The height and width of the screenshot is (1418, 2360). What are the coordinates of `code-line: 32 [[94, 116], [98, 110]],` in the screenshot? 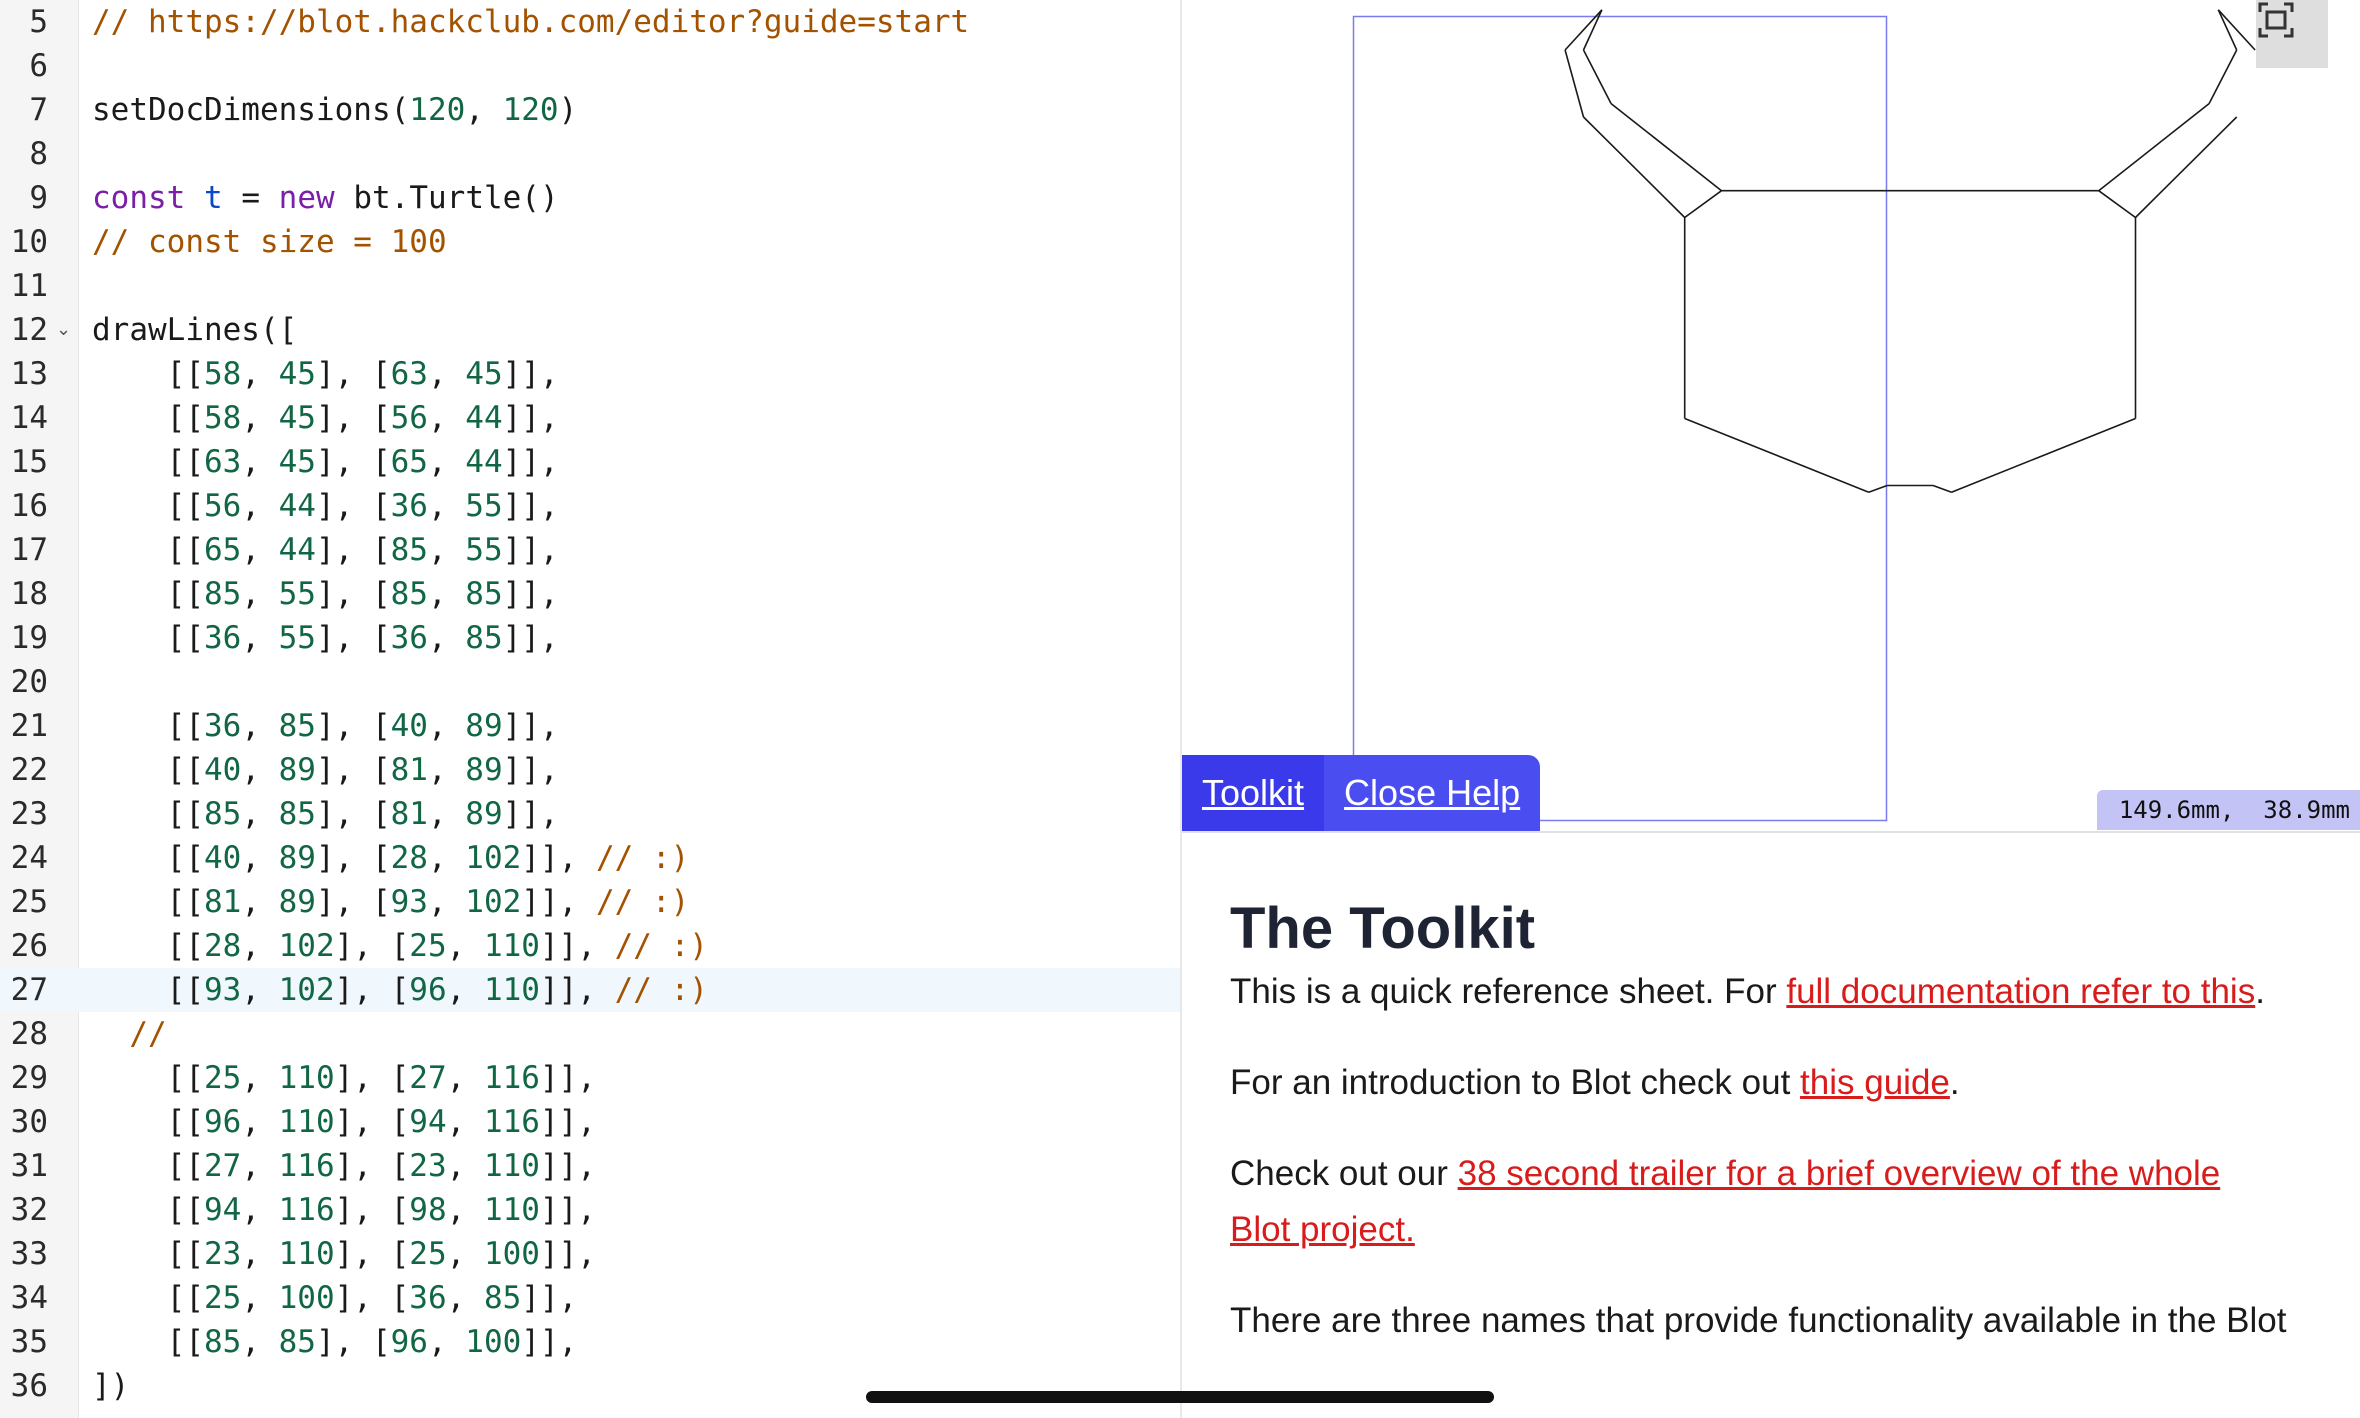 It's located at (590, 1210).